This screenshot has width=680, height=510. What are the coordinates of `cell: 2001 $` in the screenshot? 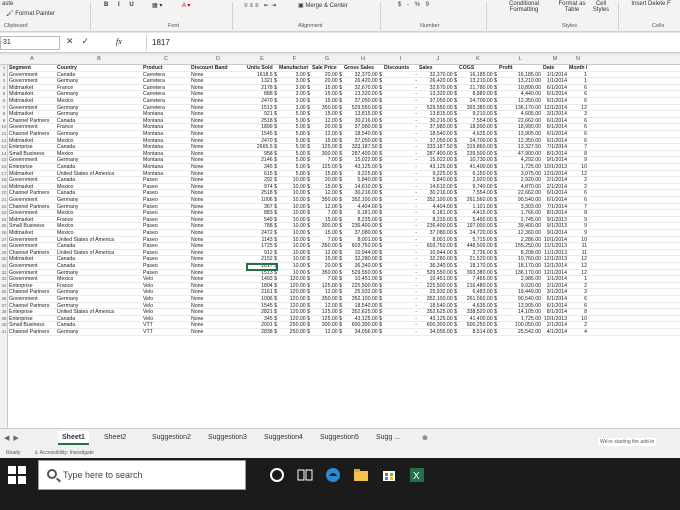 It's located at (262, 325).